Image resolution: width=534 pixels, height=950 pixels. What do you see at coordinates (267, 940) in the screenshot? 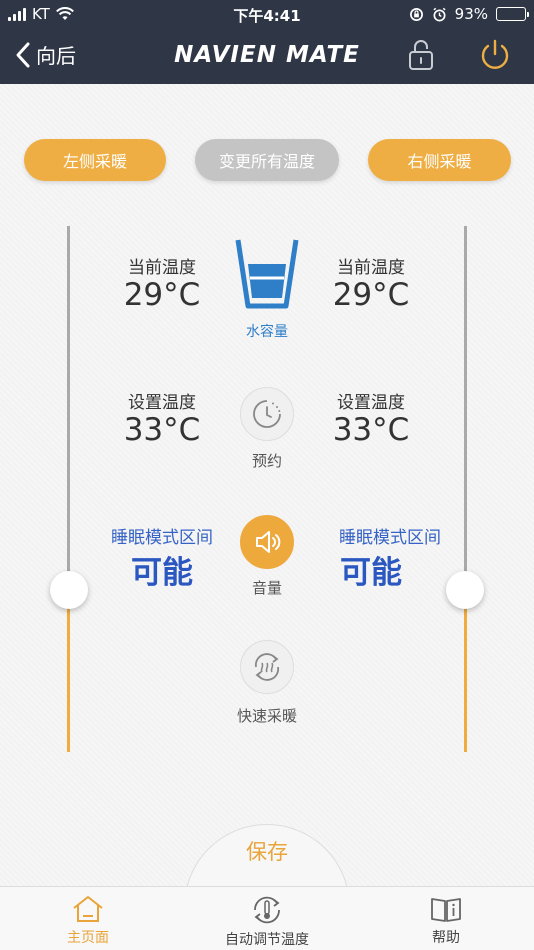
I see `tab-auto-temp-label: 自动调节温度` at bounding box center [267, 940].